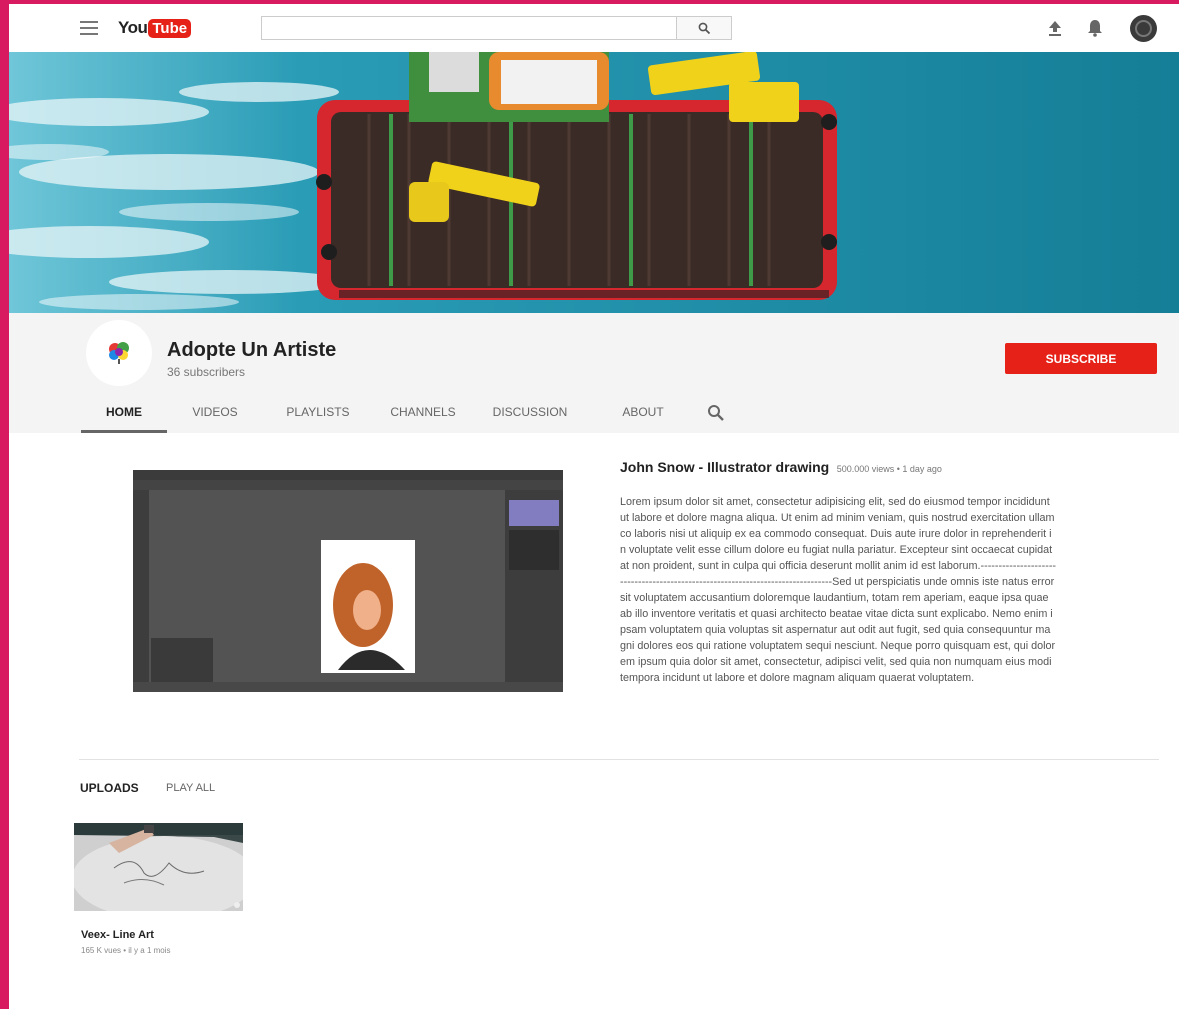  I want to click on subscribe-button: SUBSCRIBE, so click(1081, 358).